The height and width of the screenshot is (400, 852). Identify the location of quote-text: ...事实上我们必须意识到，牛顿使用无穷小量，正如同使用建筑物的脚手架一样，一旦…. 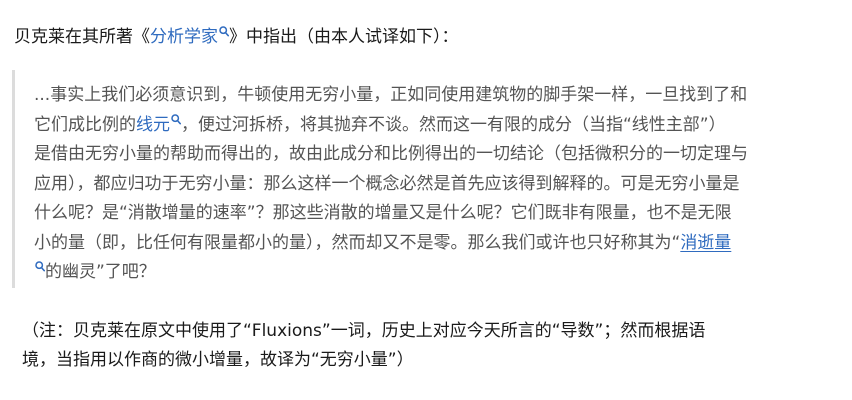
(391, 95).